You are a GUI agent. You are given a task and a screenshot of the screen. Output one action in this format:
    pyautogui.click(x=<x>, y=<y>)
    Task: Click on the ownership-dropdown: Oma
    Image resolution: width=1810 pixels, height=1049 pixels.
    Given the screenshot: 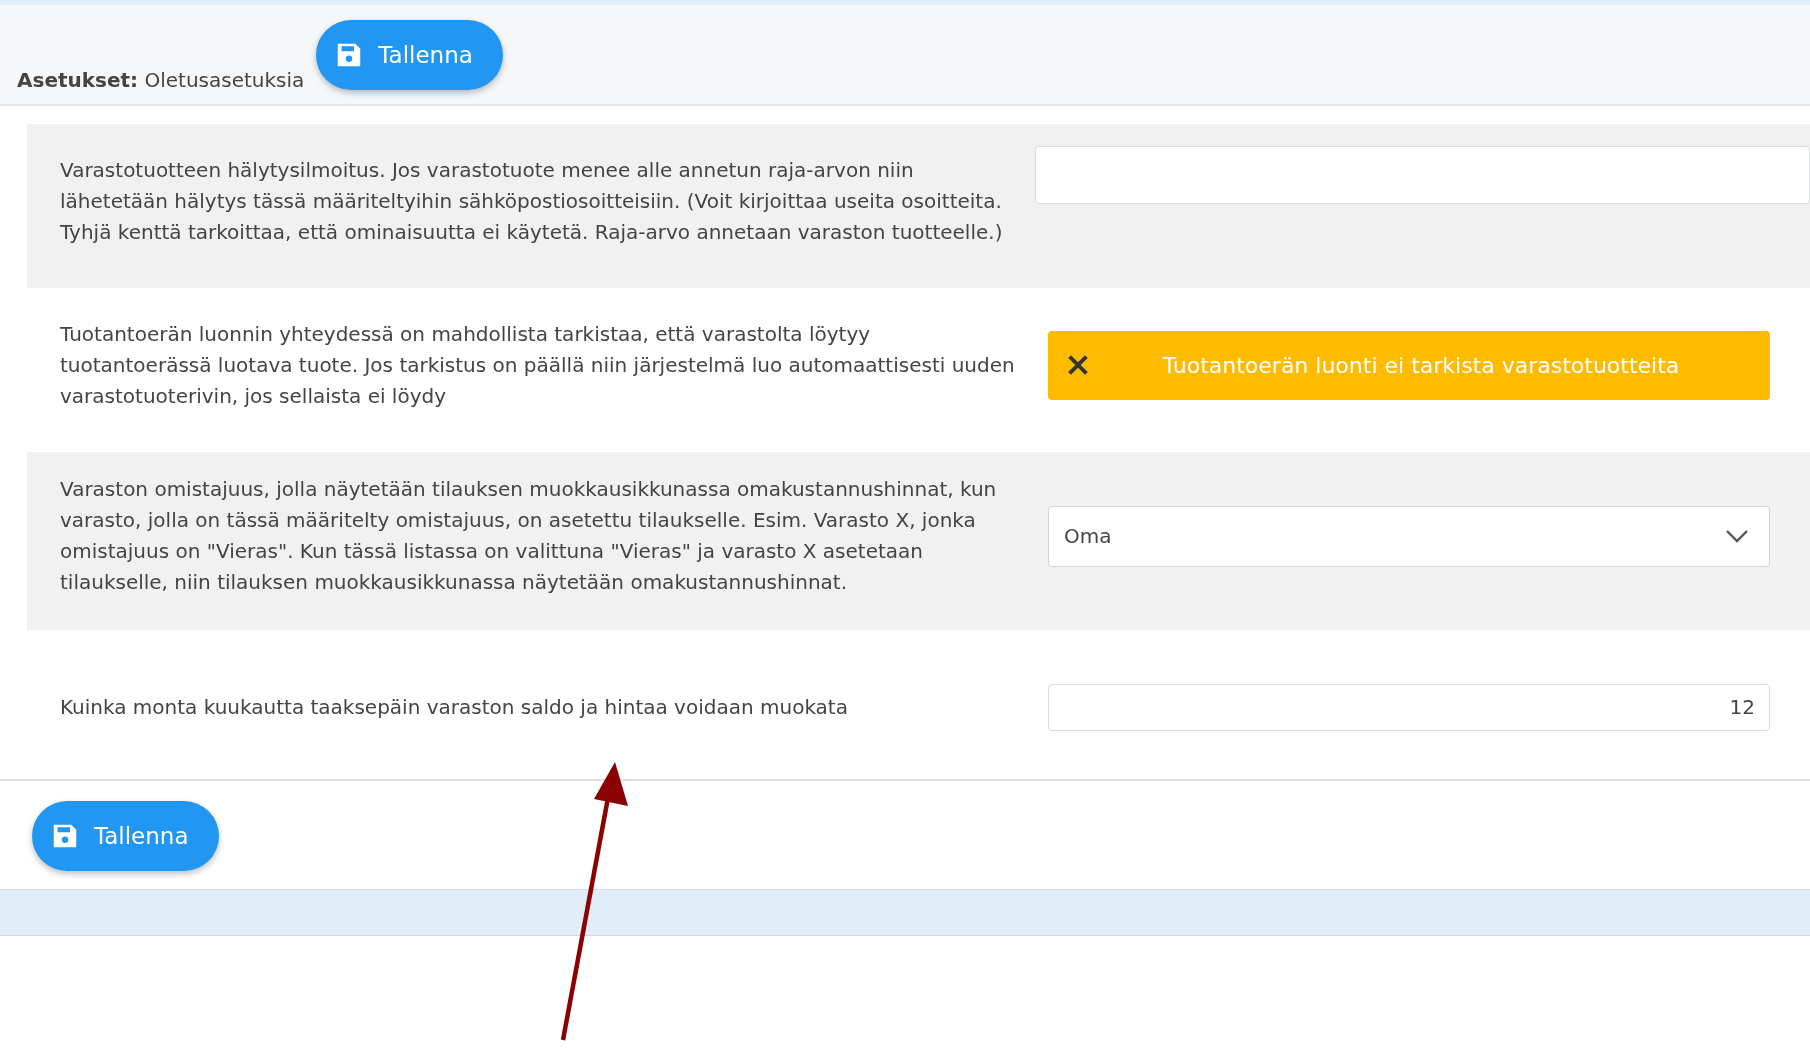 What is the action you would take?
    pyautogui.click(x=1409, y=536)
    